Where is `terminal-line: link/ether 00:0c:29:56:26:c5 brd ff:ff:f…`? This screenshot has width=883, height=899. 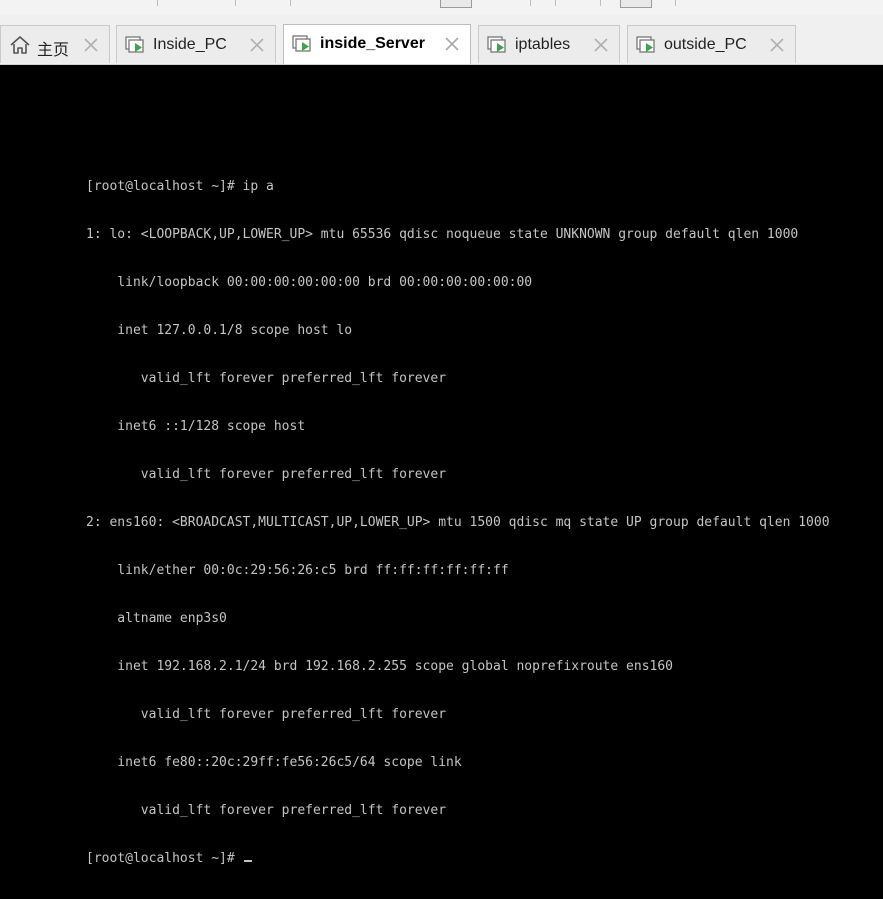
terminal-line: link/ether 00:0c:29:56:26:c5 brd ff:ff:f… is located at coordinates (297, 570).